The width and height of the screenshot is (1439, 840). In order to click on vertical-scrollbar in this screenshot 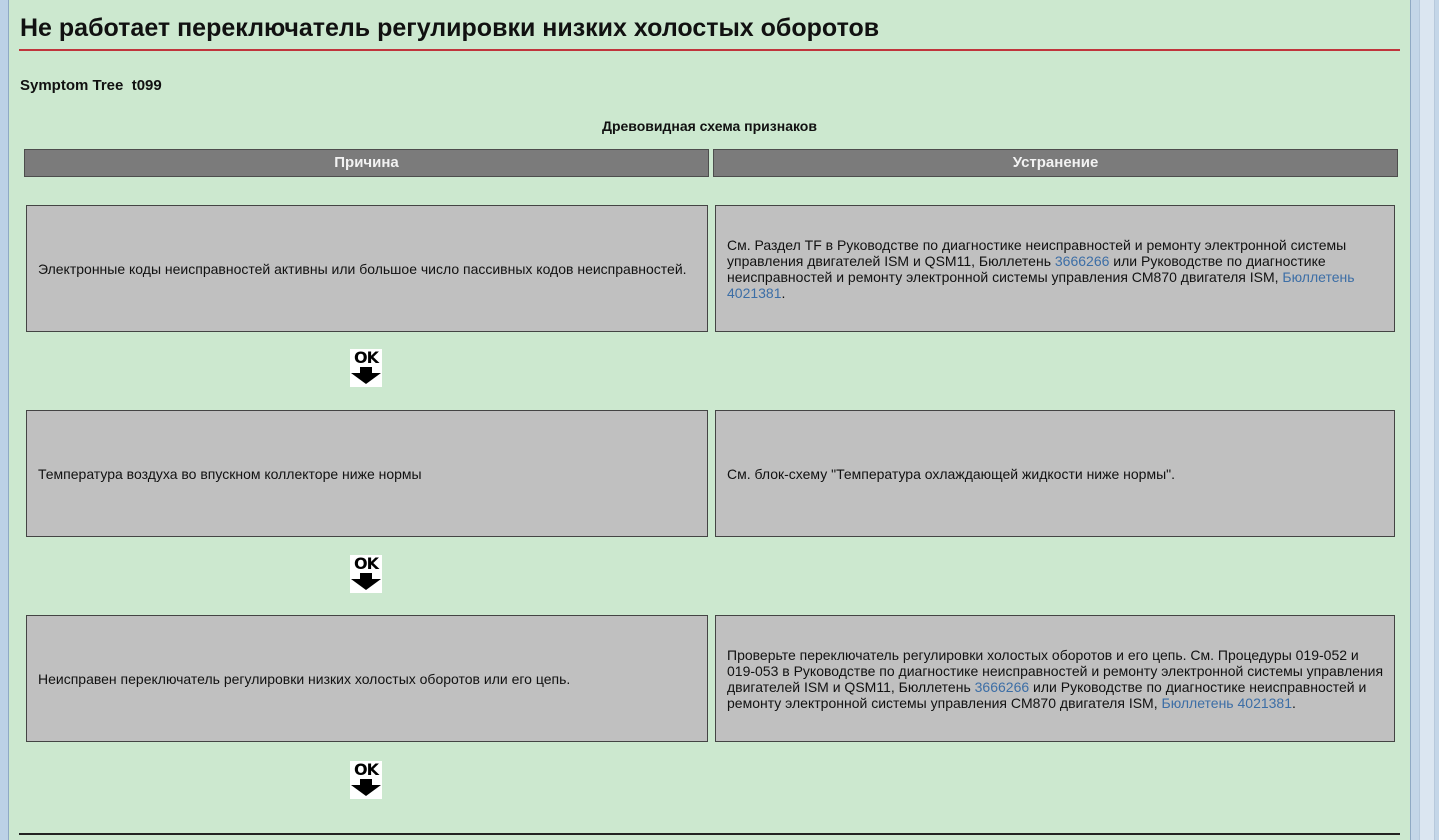, I will do `click(1424, 420)`.